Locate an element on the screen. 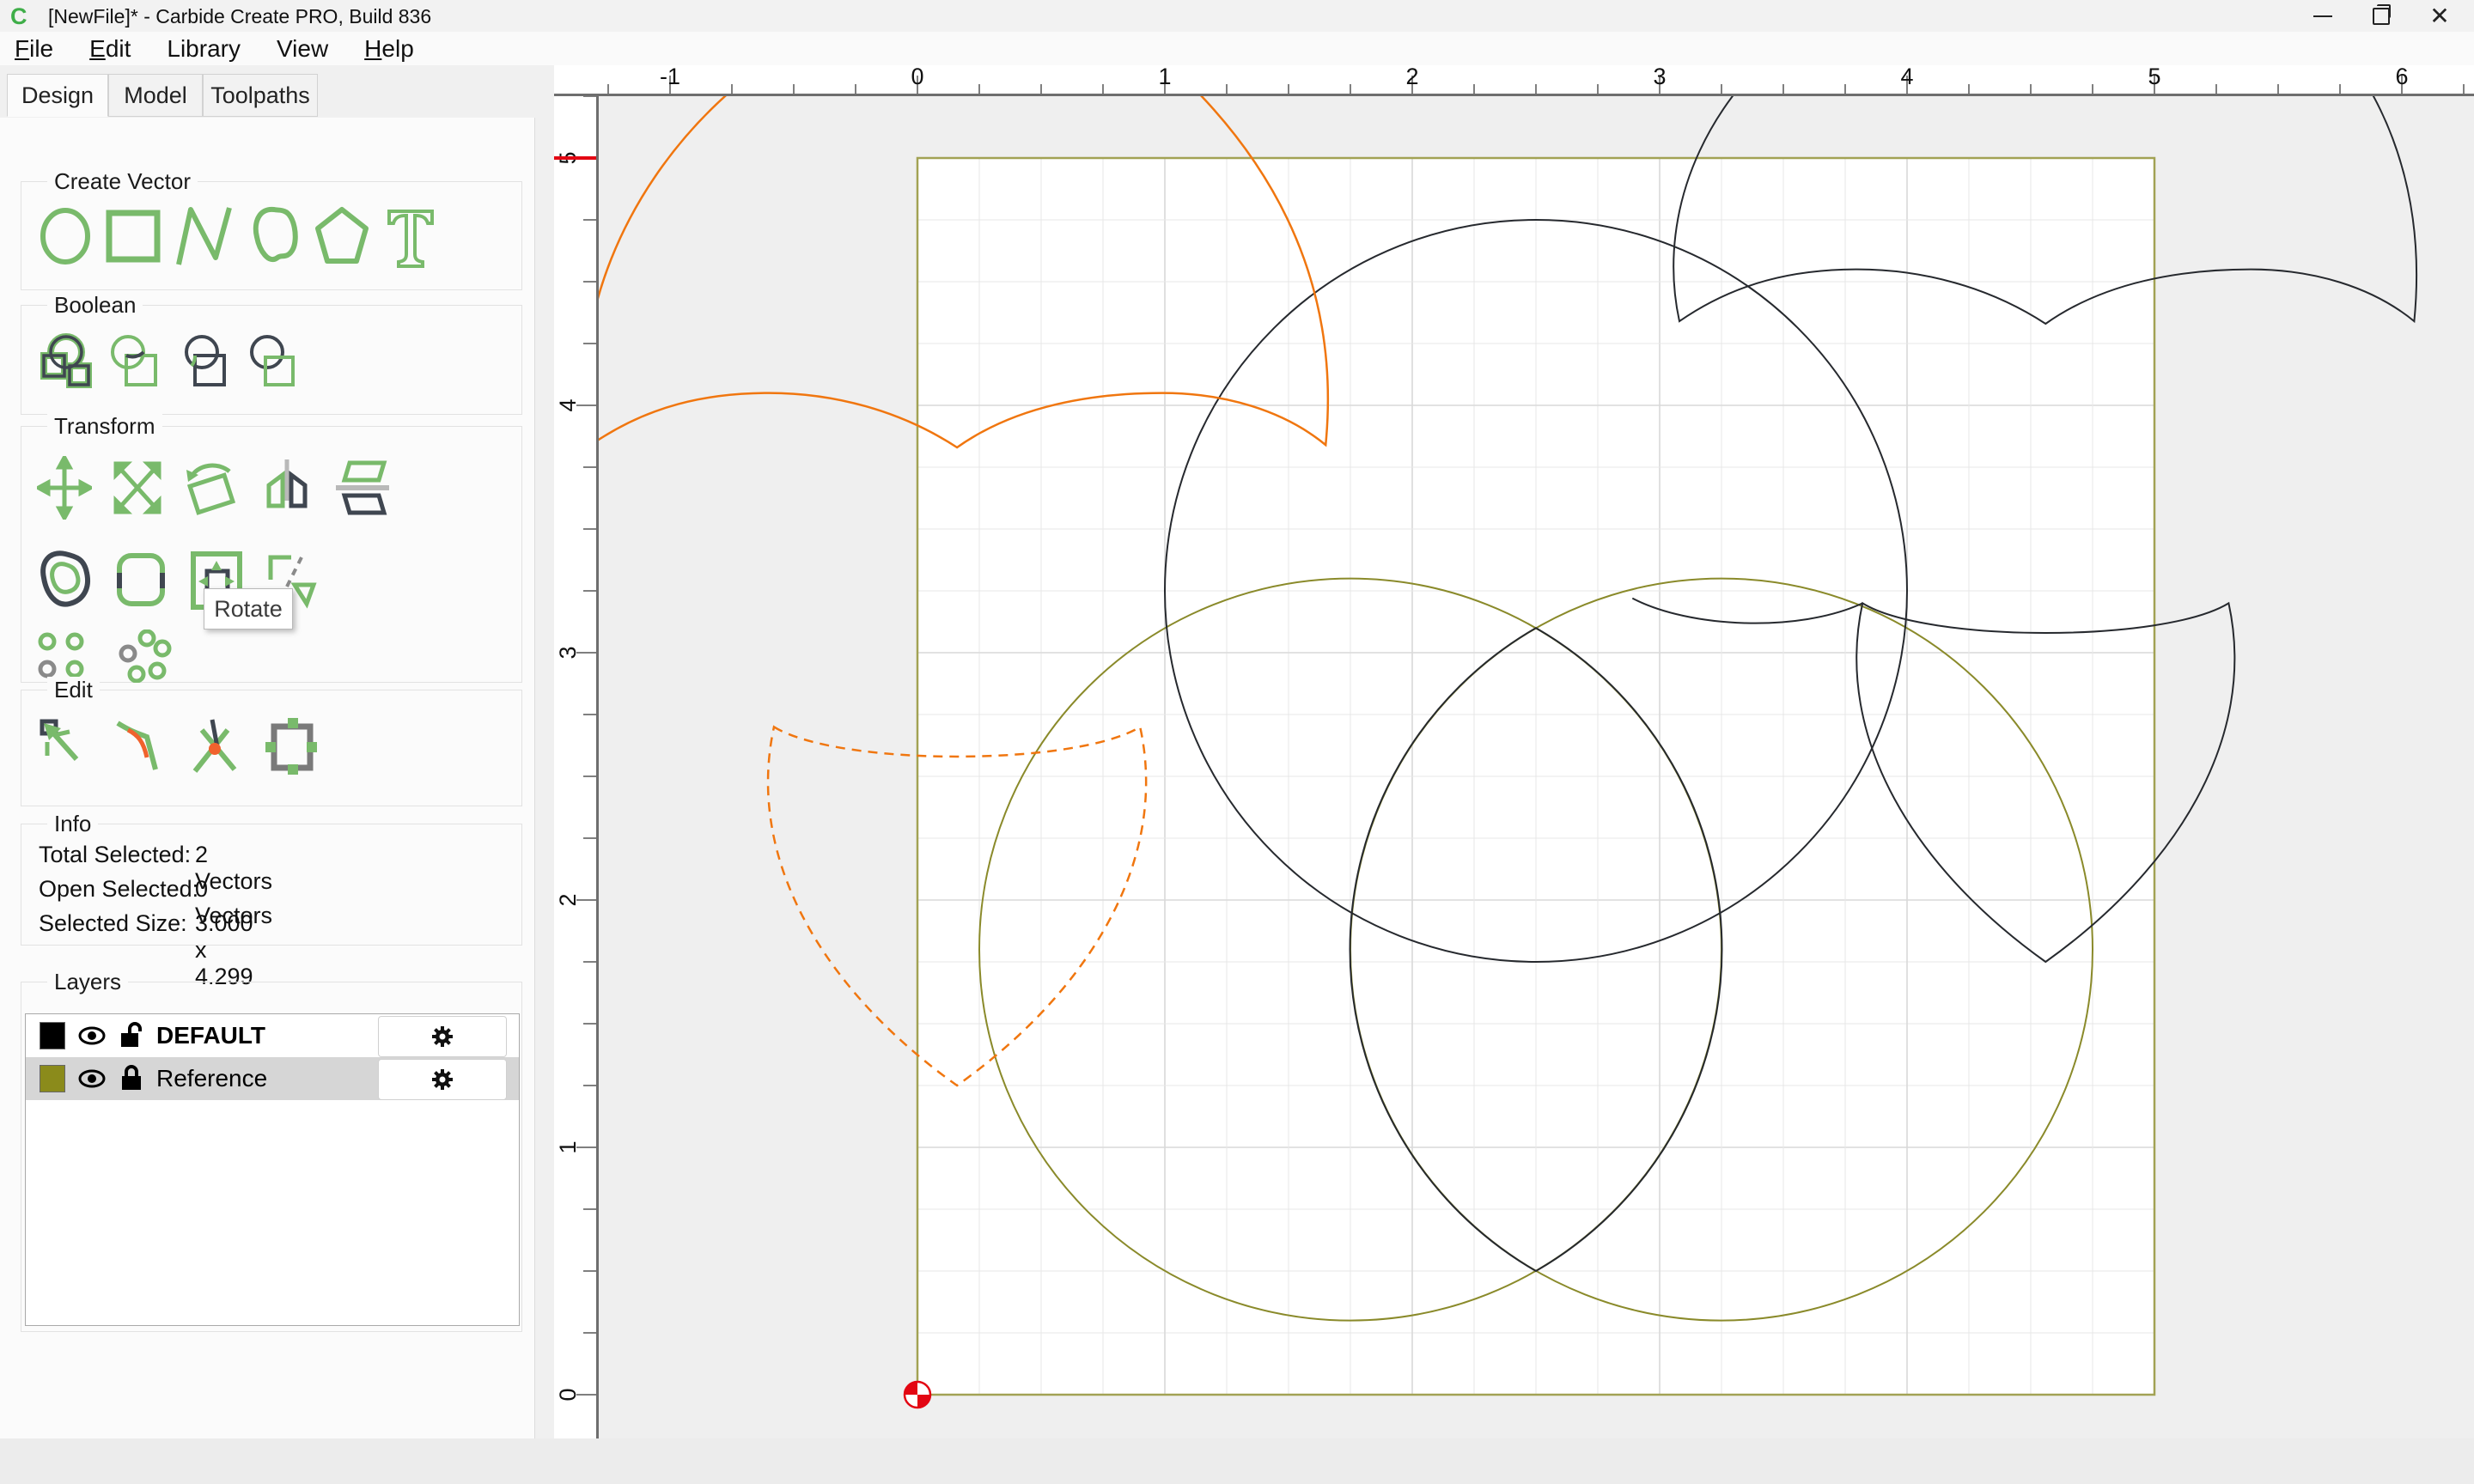 Image resolution: width=2474 pixels, height=1484 pixels. menu-edit: Edit is located at coordinates (110, 49).